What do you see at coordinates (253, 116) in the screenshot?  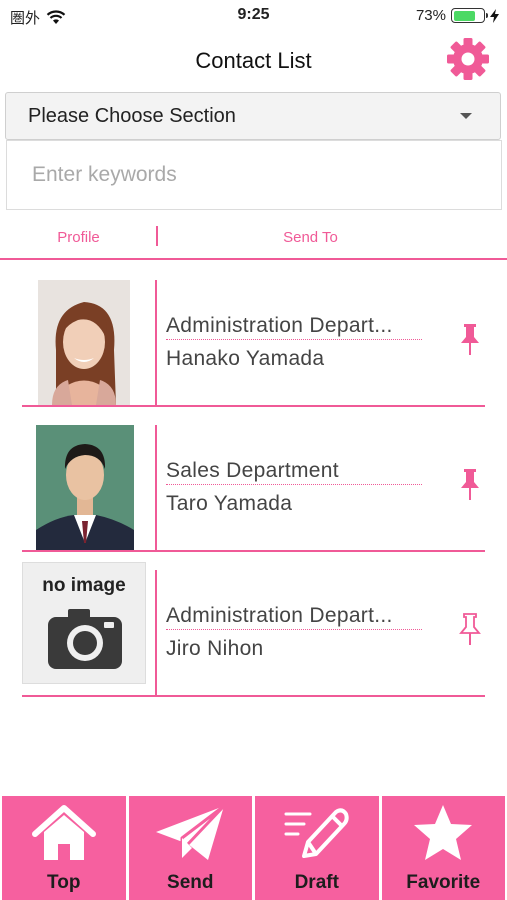 I see `section-select: Please Choose Section` at bounding box center [253, 116].